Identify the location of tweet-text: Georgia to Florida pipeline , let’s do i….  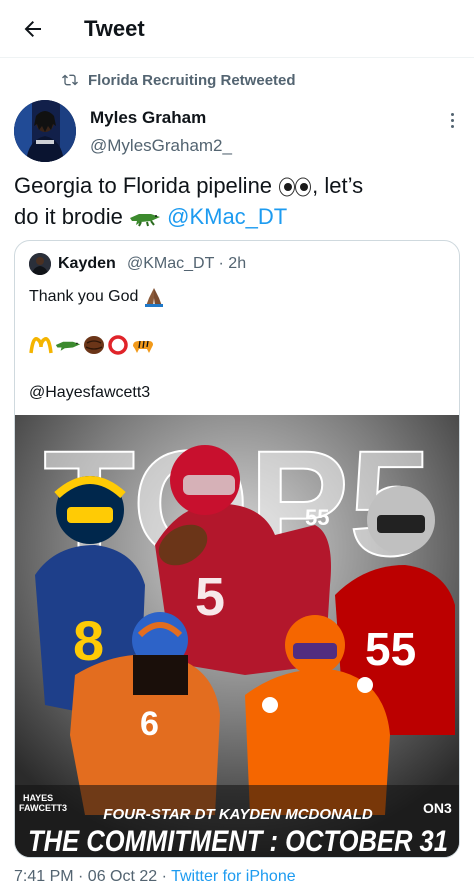
(237, 201).